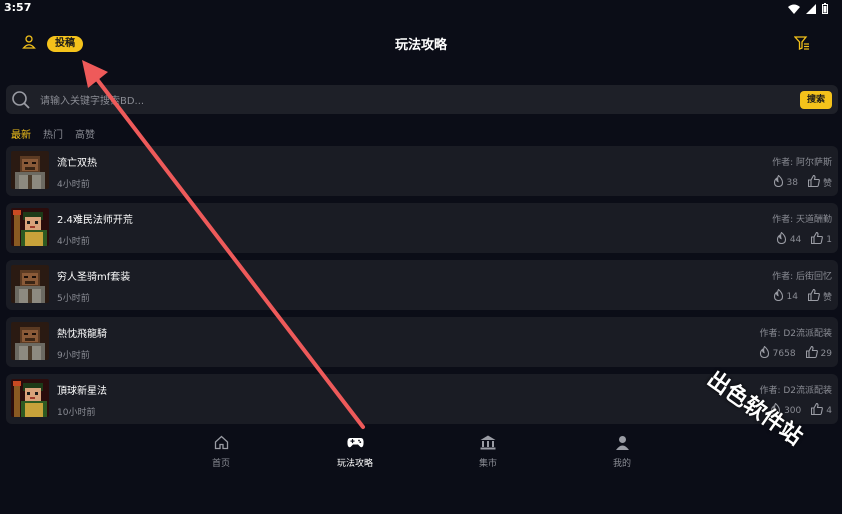 This screenshot has width=842, height=514. Describe the element at coordinates (804, 239) in the screenshot. I see `post-stats: 44 1` at that location.